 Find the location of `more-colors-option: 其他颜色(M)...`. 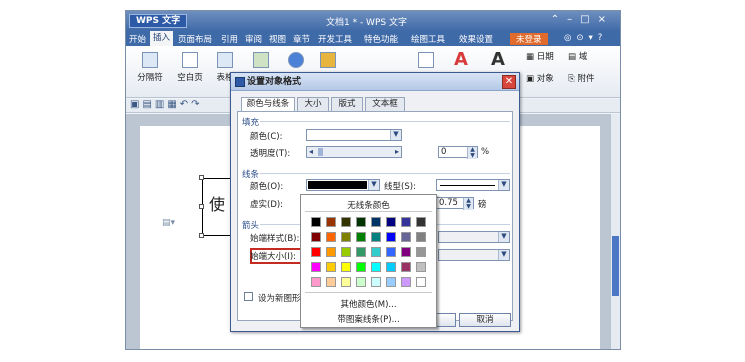

more-colors-option: 其他颜色(M)... is located at coordinates (368, 304).